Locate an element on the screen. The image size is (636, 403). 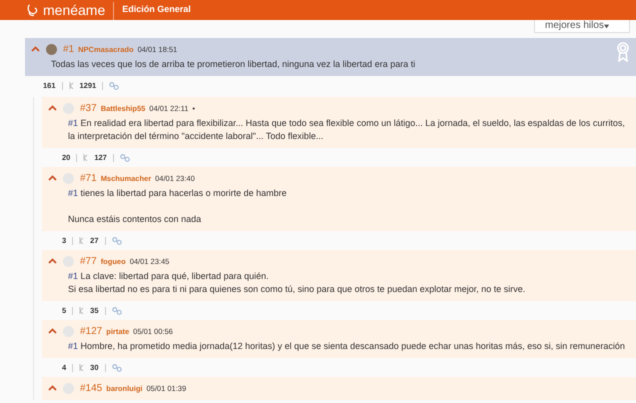
comment-text: #1 La clave: libertad para qué, libertad para quién. is located at coordinates (169, 276).